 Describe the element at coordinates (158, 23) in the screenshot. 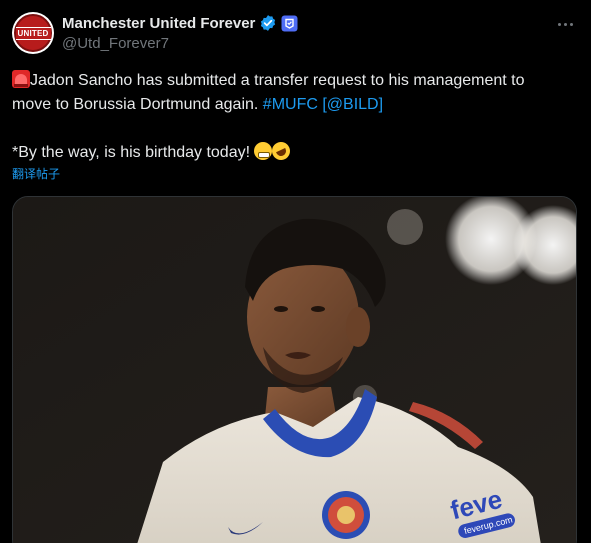

I see `author-display-name: Manchester United Forever` at that location.